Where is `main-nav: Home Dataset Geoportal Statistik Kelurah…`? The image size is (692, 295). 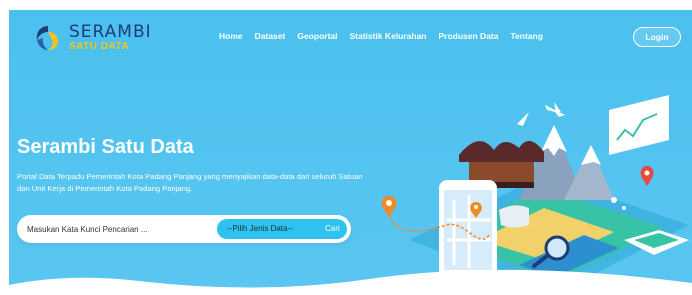
main-nav: Home Dataset Geoportal Statistik Kelurah… is located at coordinates (381, 36).